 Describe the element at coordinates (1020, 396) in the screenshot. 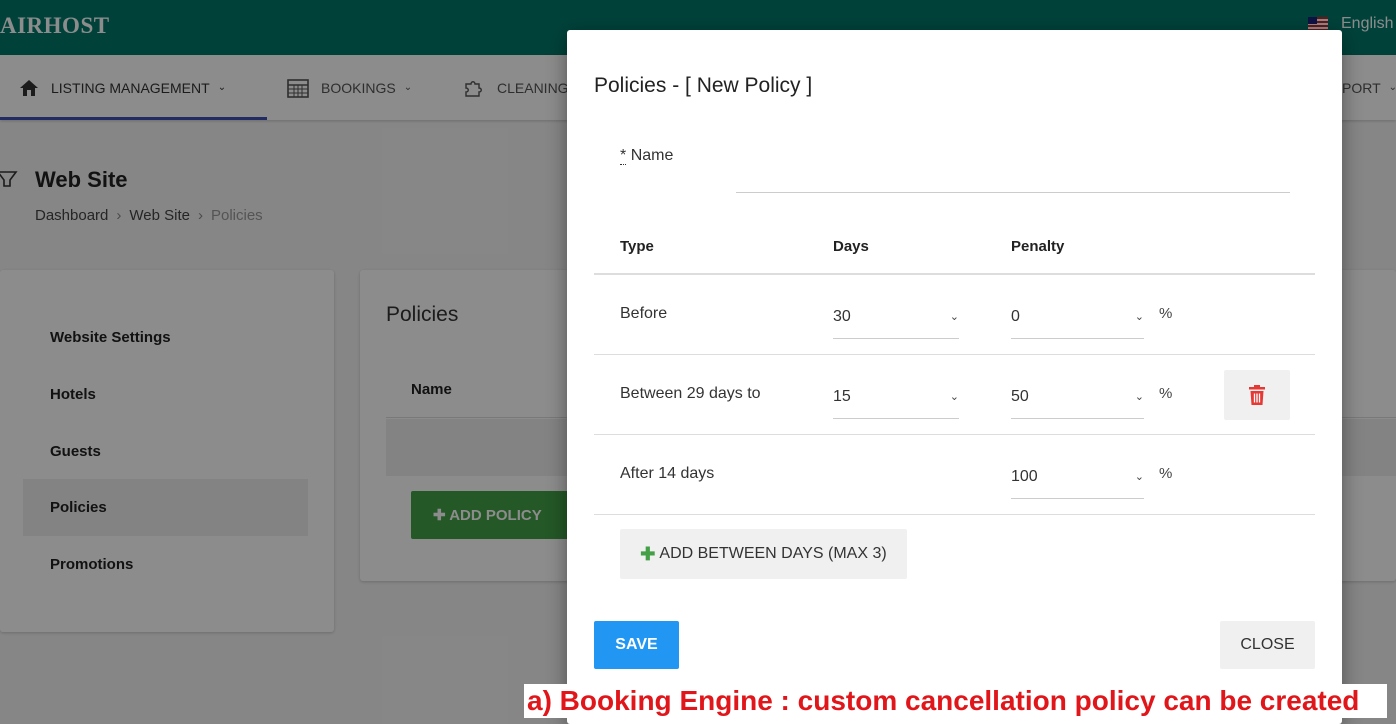

I see `penalty-value: 50` at that location.